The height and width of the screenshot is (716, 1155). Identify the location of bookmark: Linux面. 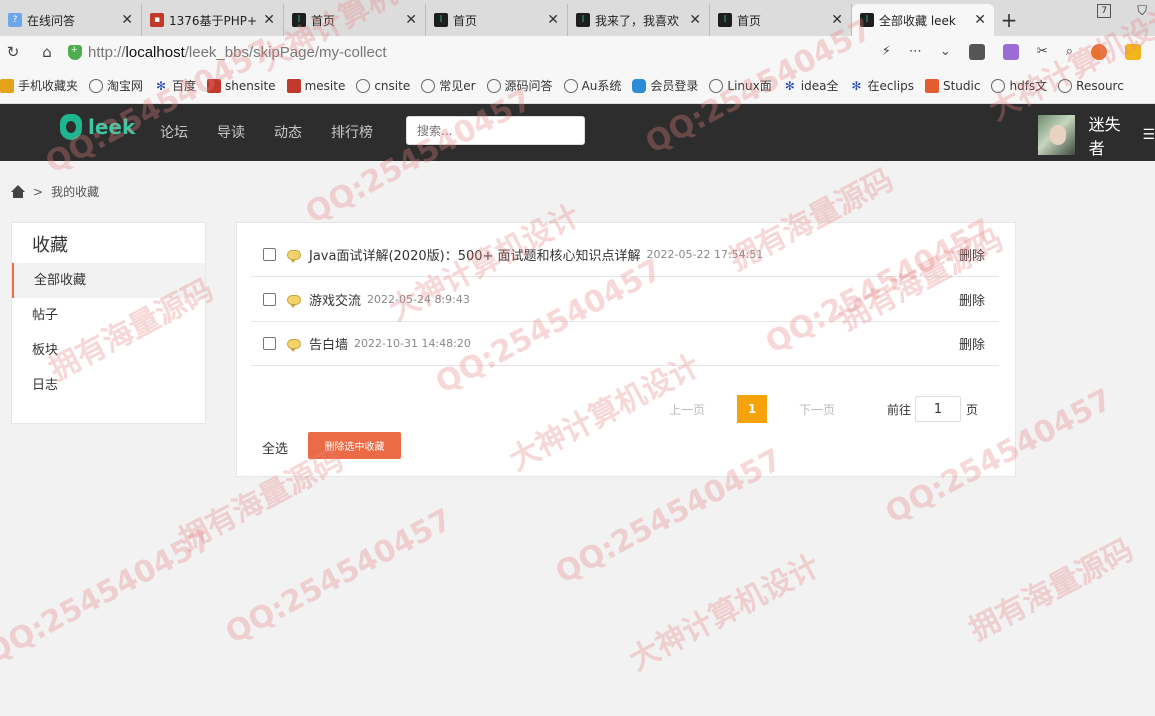
(740, 85).